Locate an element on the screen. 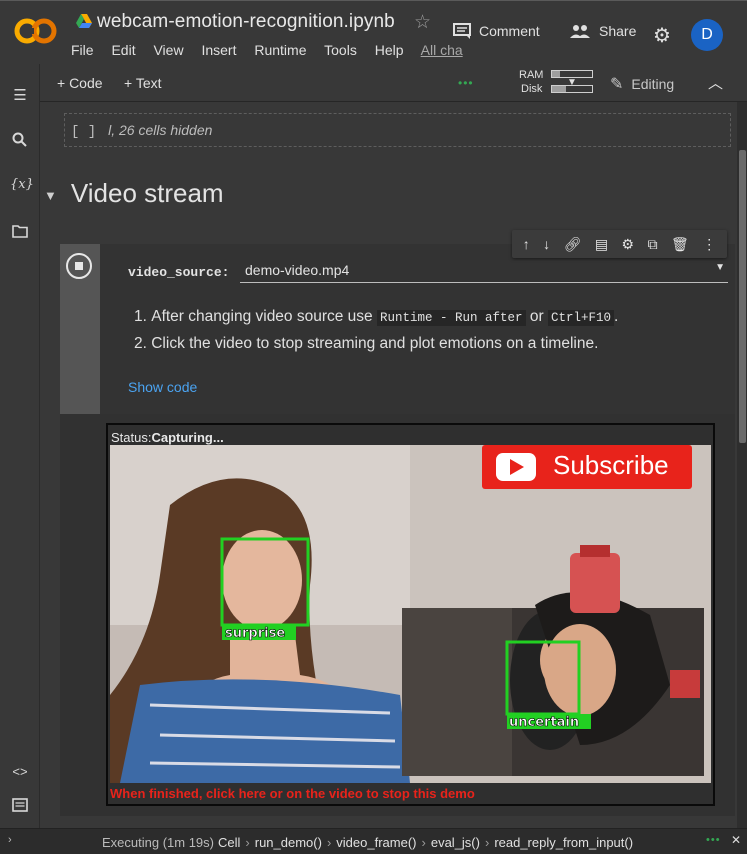 The image size is (747, 854). step1-prefix: After changing video source use is located at coordinates (262, 316).